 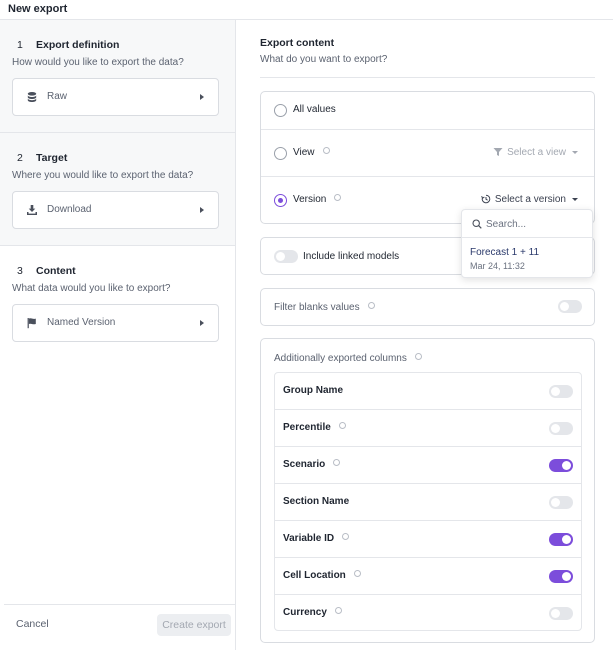 I want to click on version-dropdown-menu: Forecast 1 + 11 Mar 24, 11:32, so click(x=527, y=243).